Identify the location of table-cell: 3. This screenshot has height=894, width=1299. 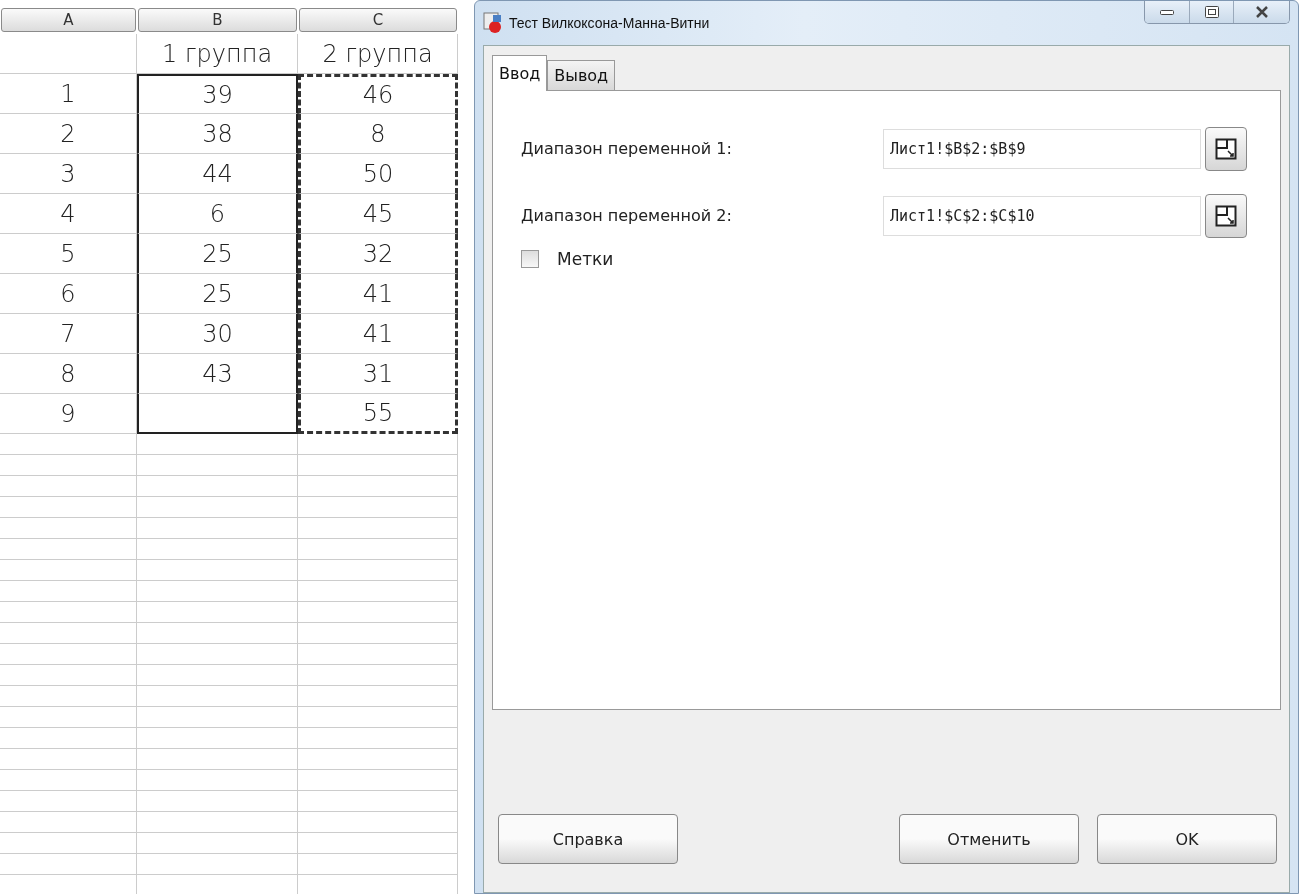
(68, 174).